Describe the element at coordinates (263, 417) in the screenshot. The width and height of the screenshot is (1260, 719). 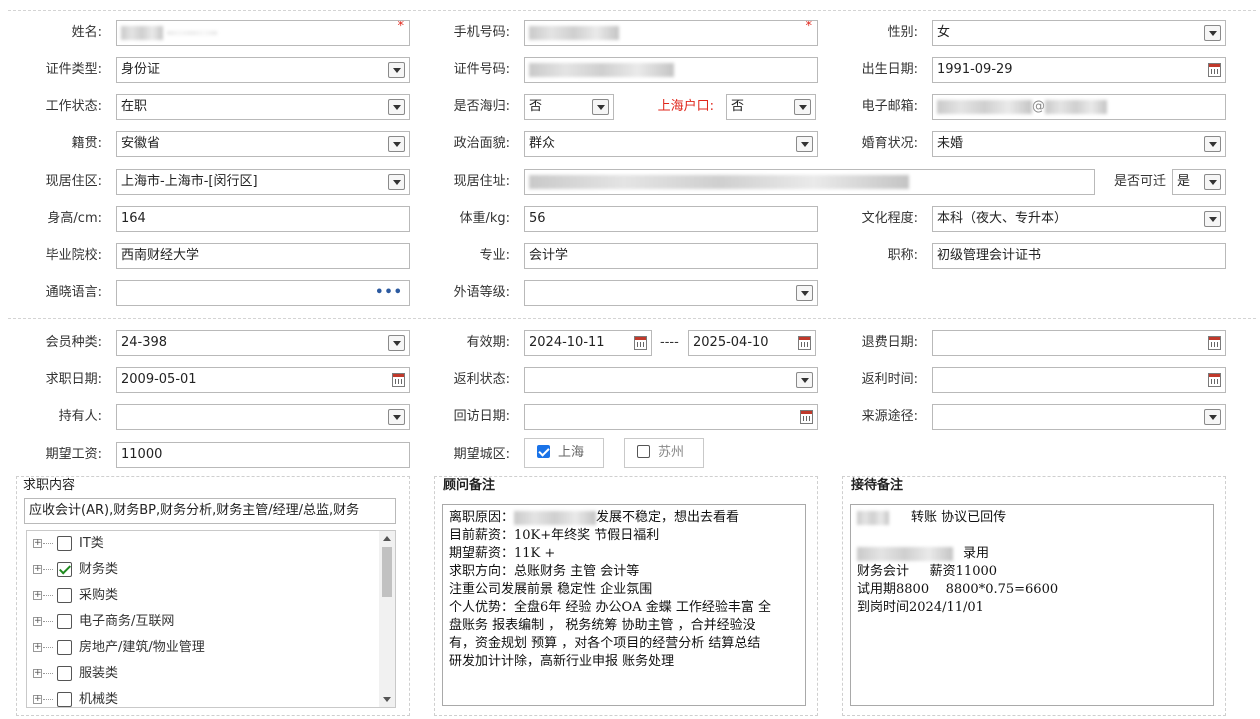
I see `holder-select` at that location.